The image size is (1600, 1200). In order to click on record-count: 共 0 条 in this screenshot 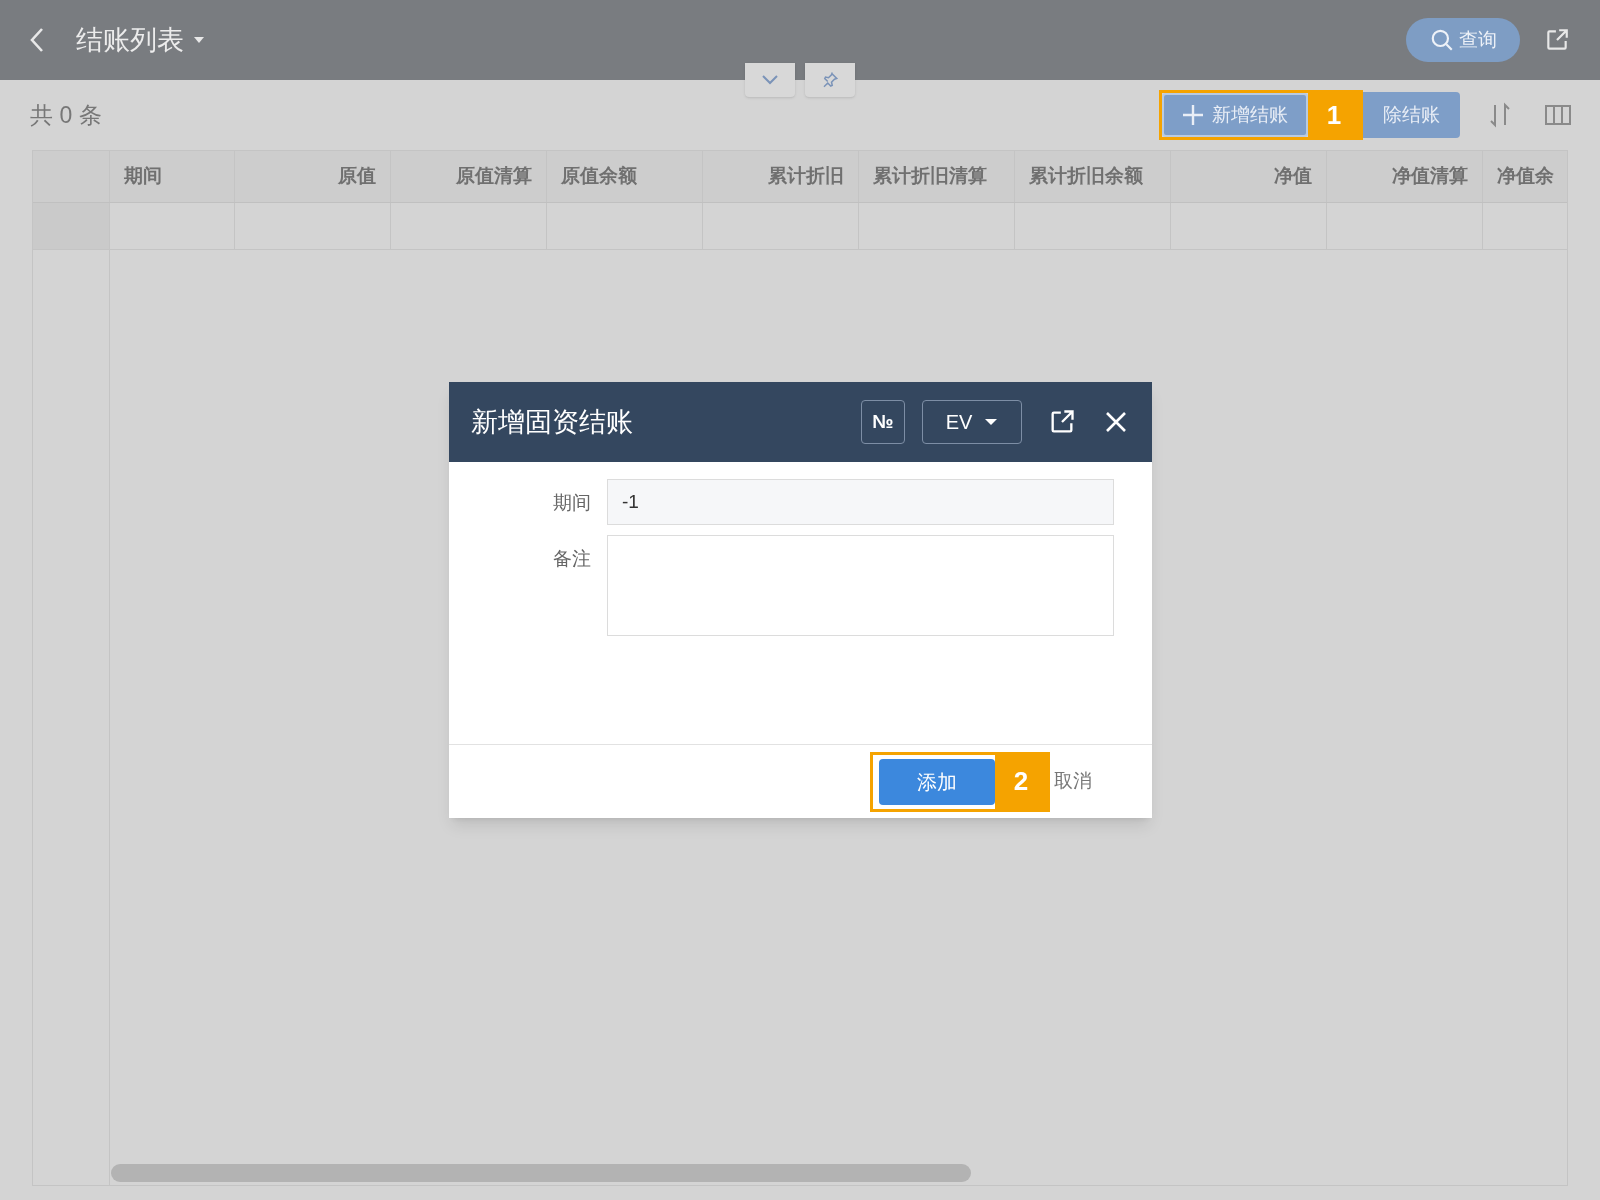, I will do `click(66, 115)`.